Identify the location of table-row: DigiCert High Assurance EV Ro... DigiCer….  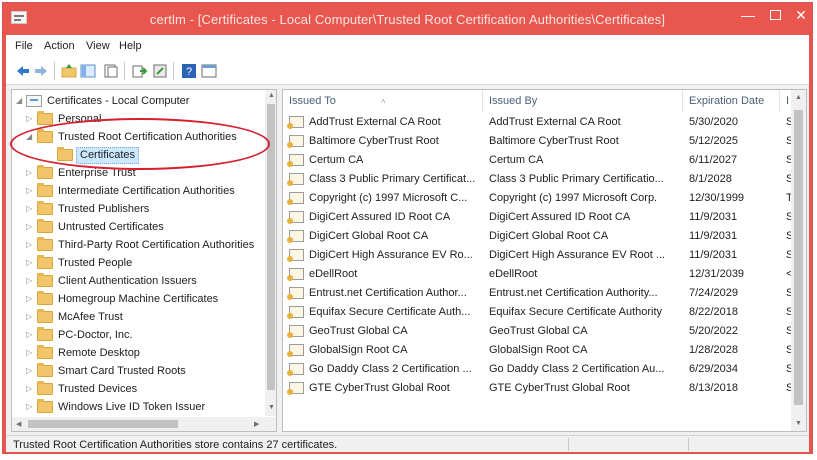
(538, 255).